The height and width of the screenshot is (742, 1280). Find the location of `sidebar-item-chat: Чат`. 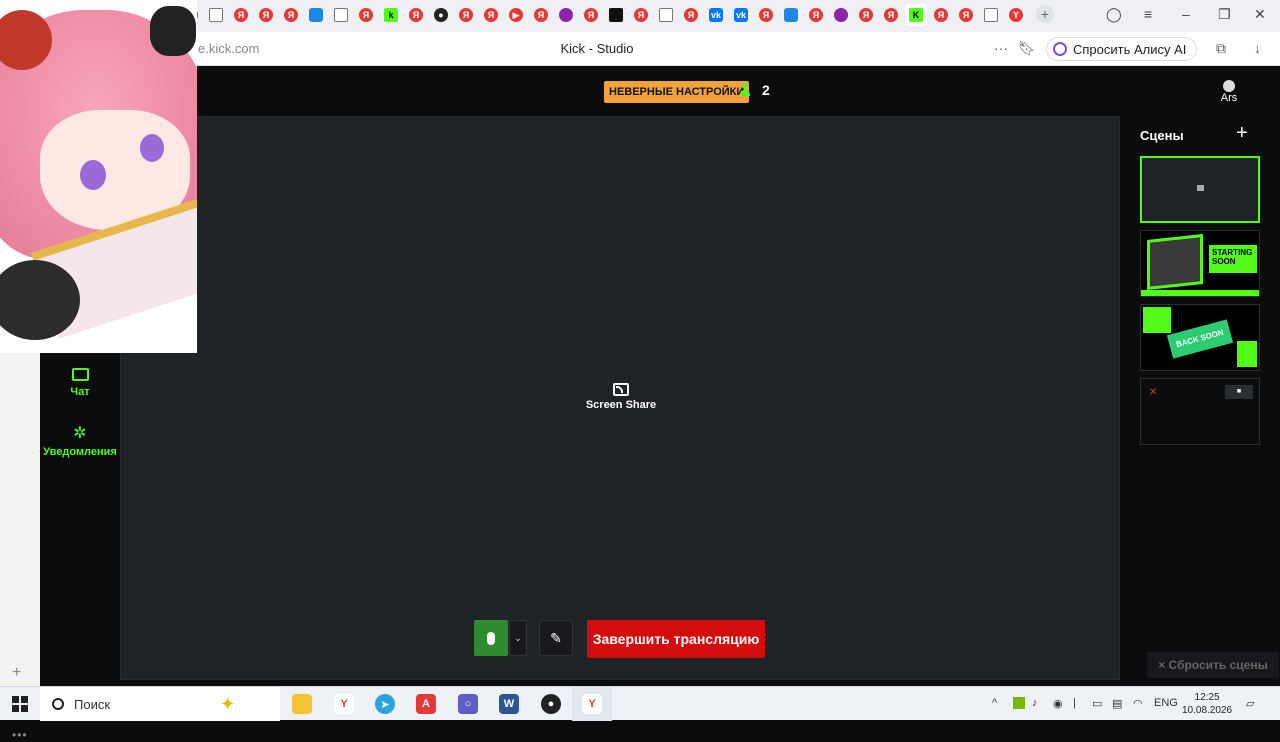

sidebar-item-chat: Чат is located at coordinates (80, 381).